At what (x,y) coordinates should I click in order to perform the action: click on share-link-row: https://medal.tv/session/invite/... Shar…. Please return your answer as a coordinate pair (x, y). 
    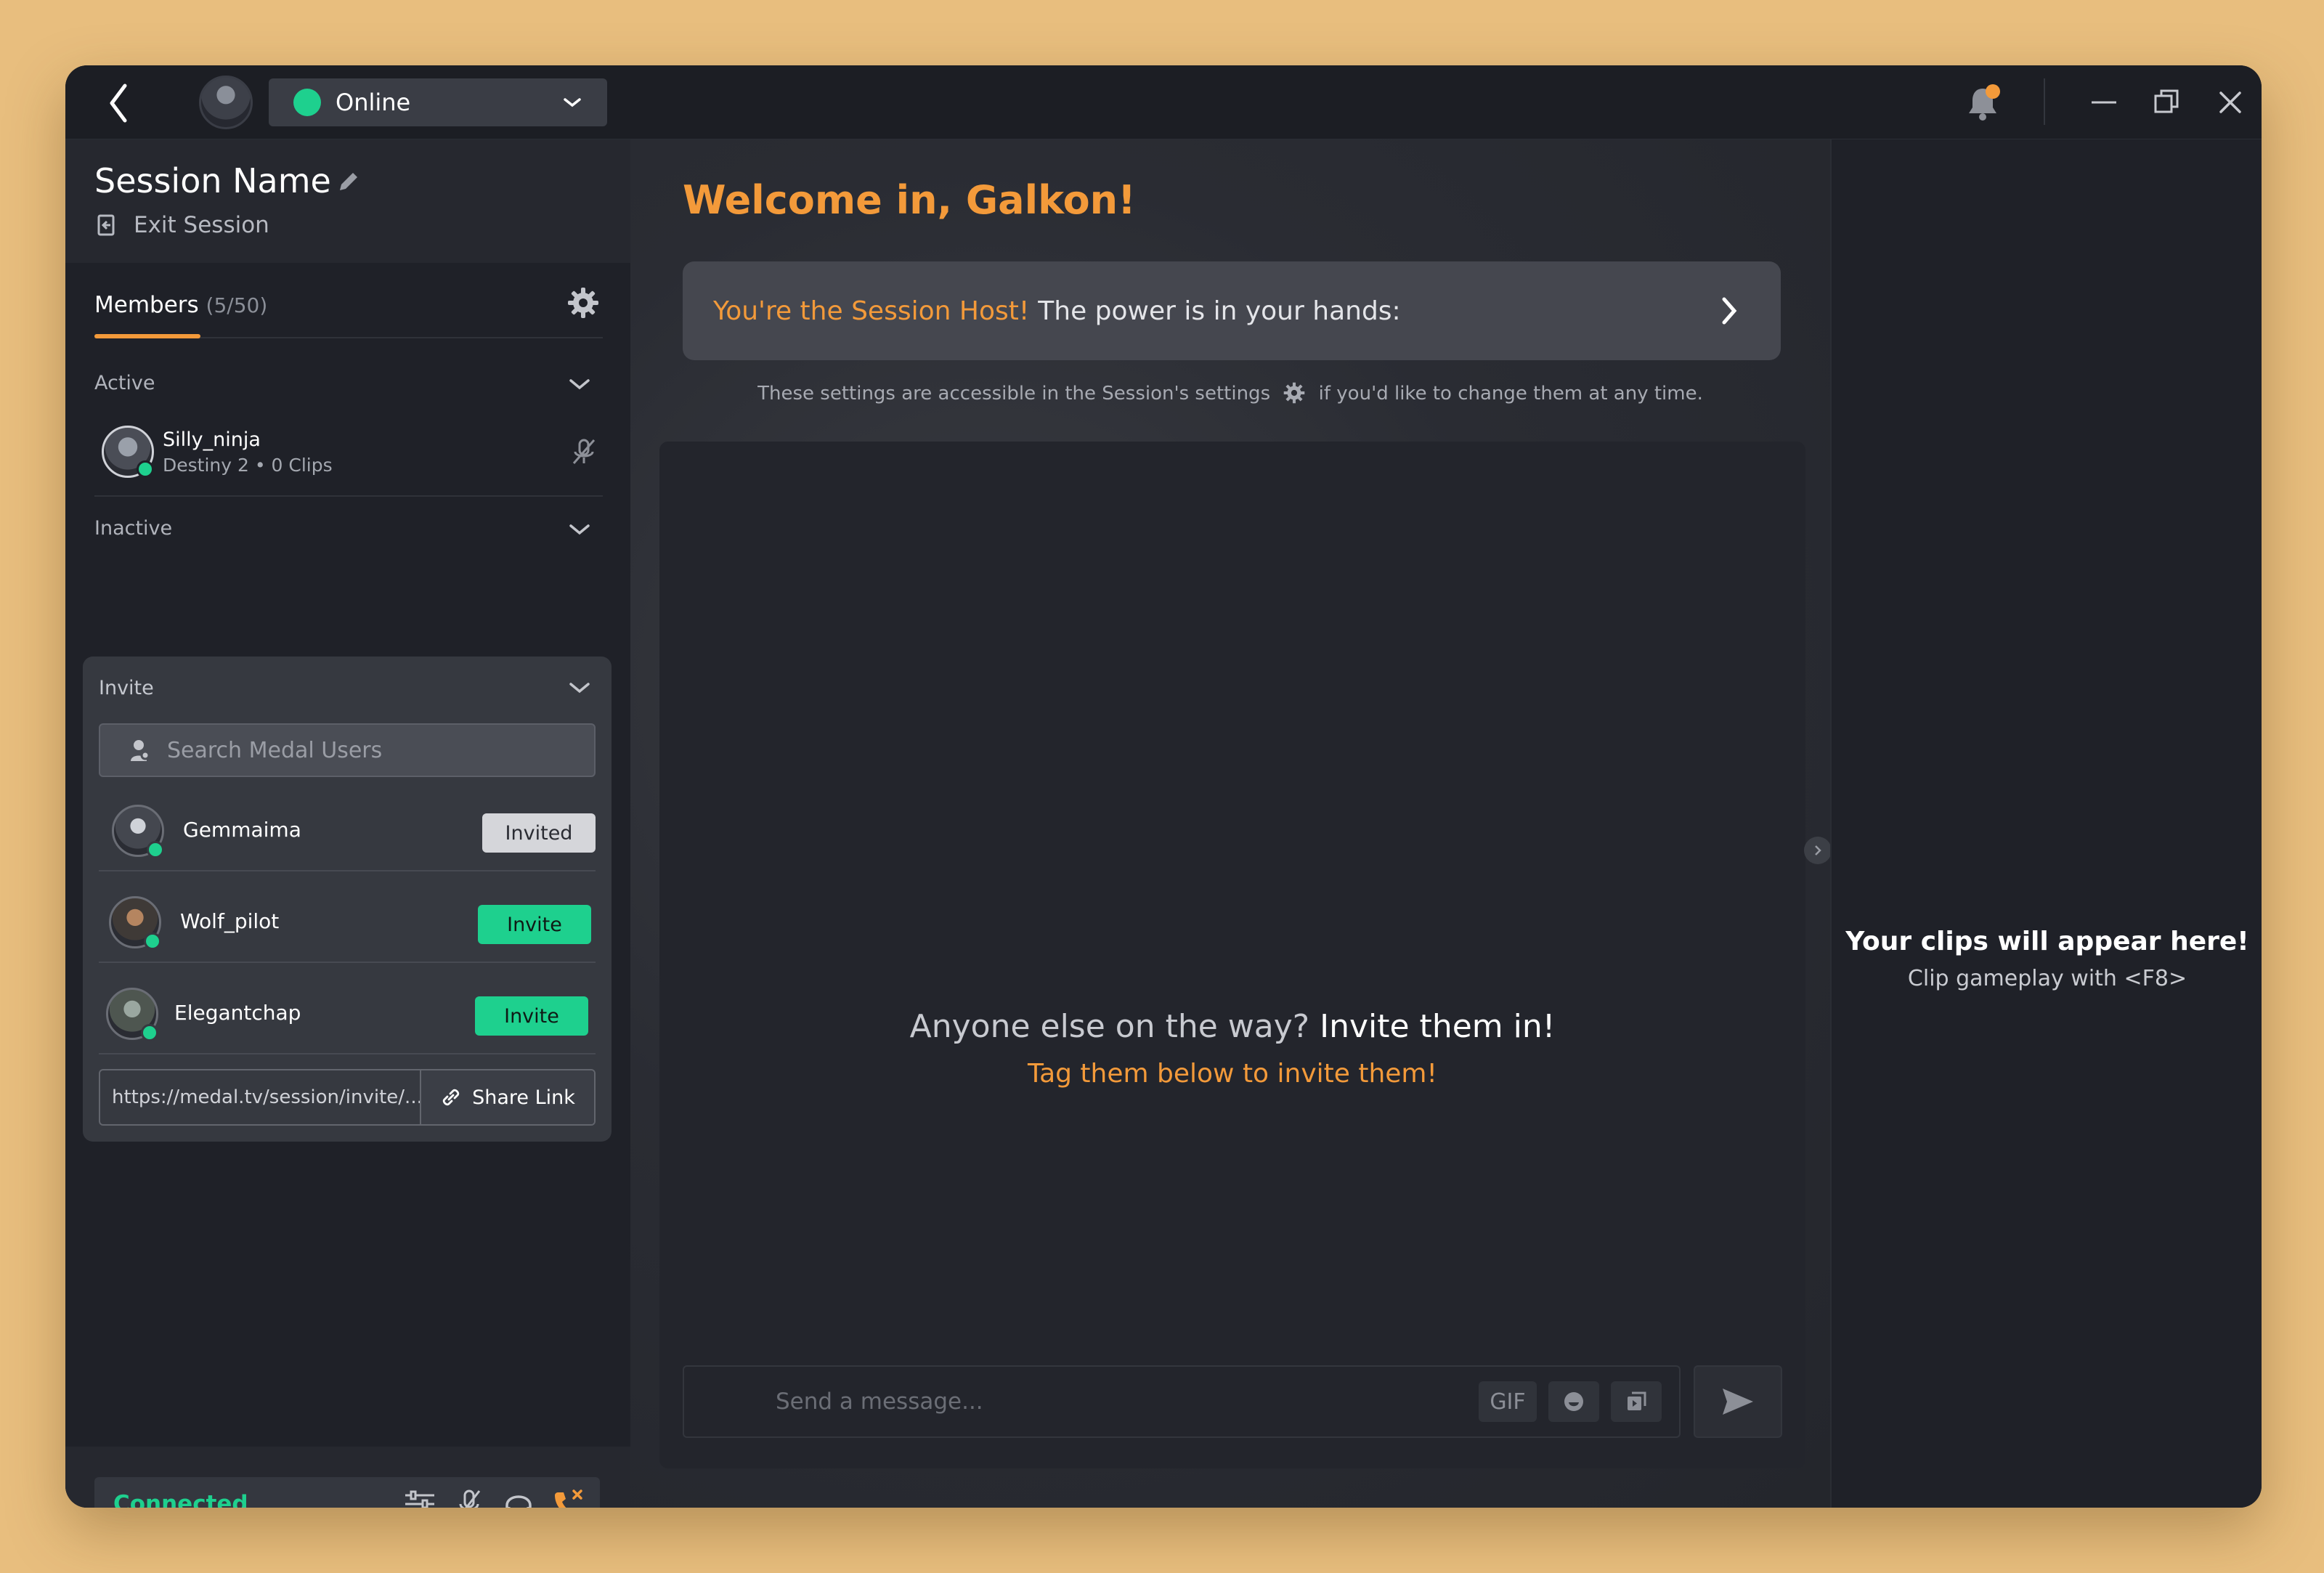
    Looking at the image, I should click on (347, 1097).